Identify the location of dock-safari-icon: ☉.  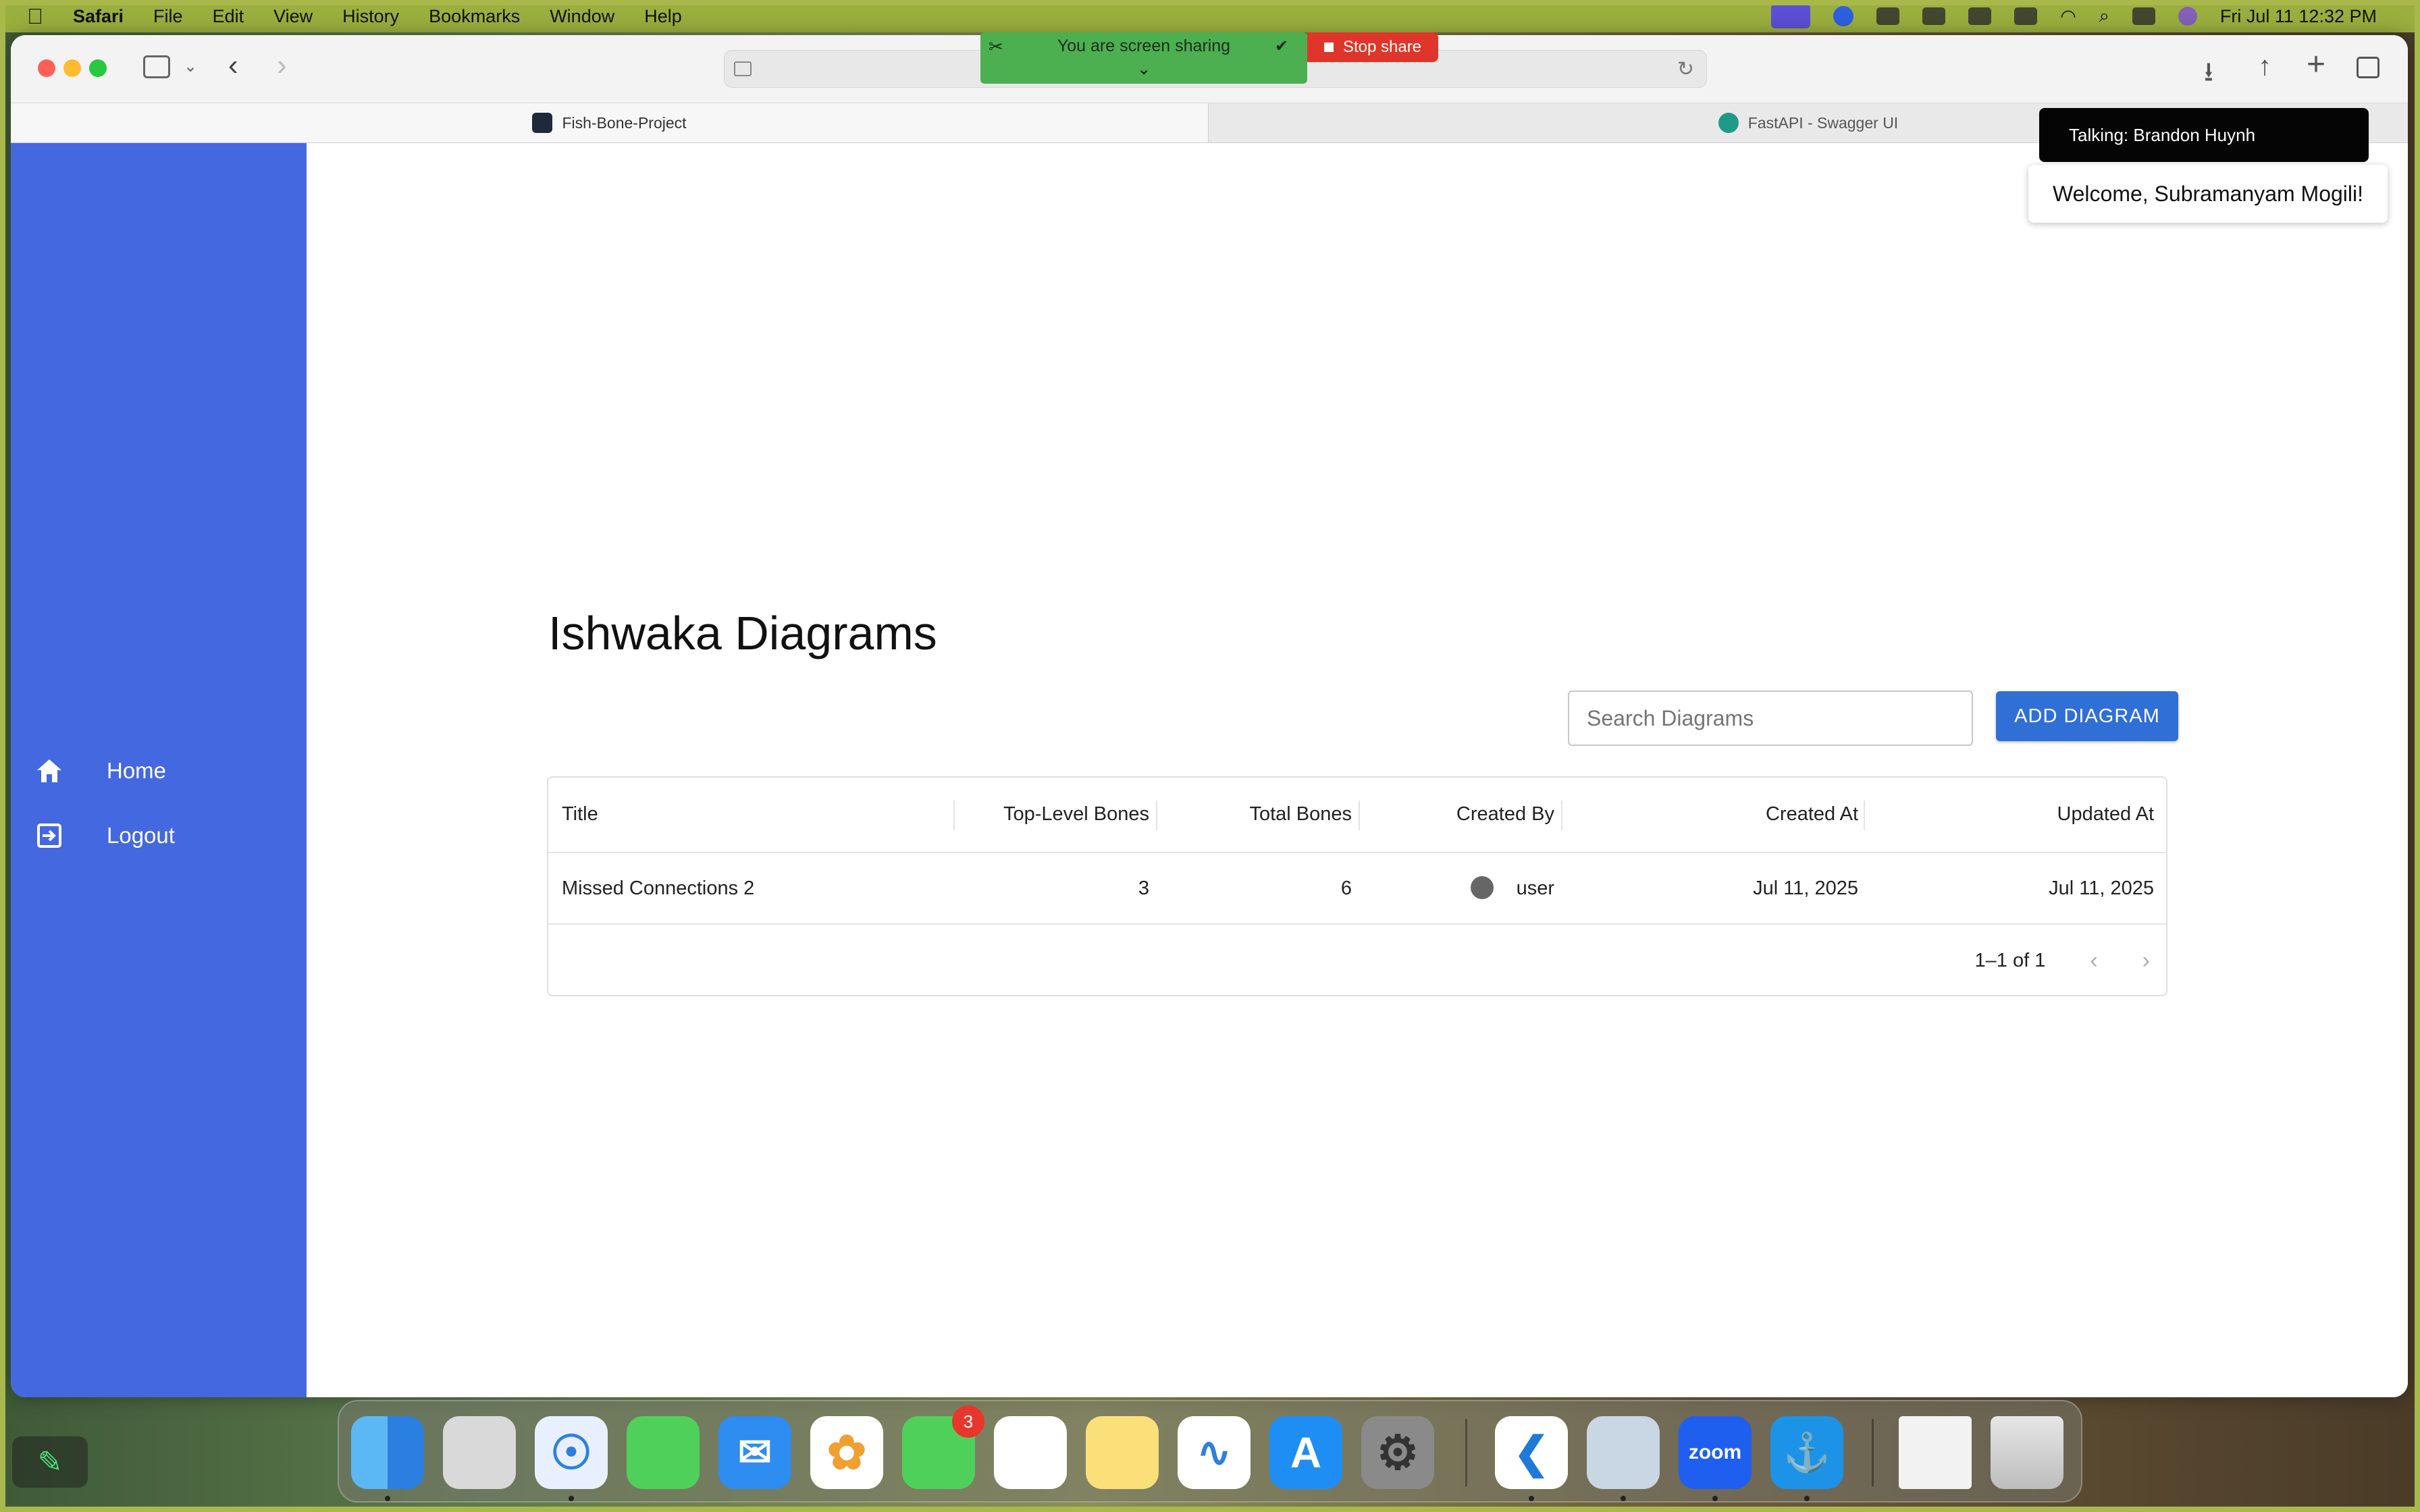
(571, 1452).